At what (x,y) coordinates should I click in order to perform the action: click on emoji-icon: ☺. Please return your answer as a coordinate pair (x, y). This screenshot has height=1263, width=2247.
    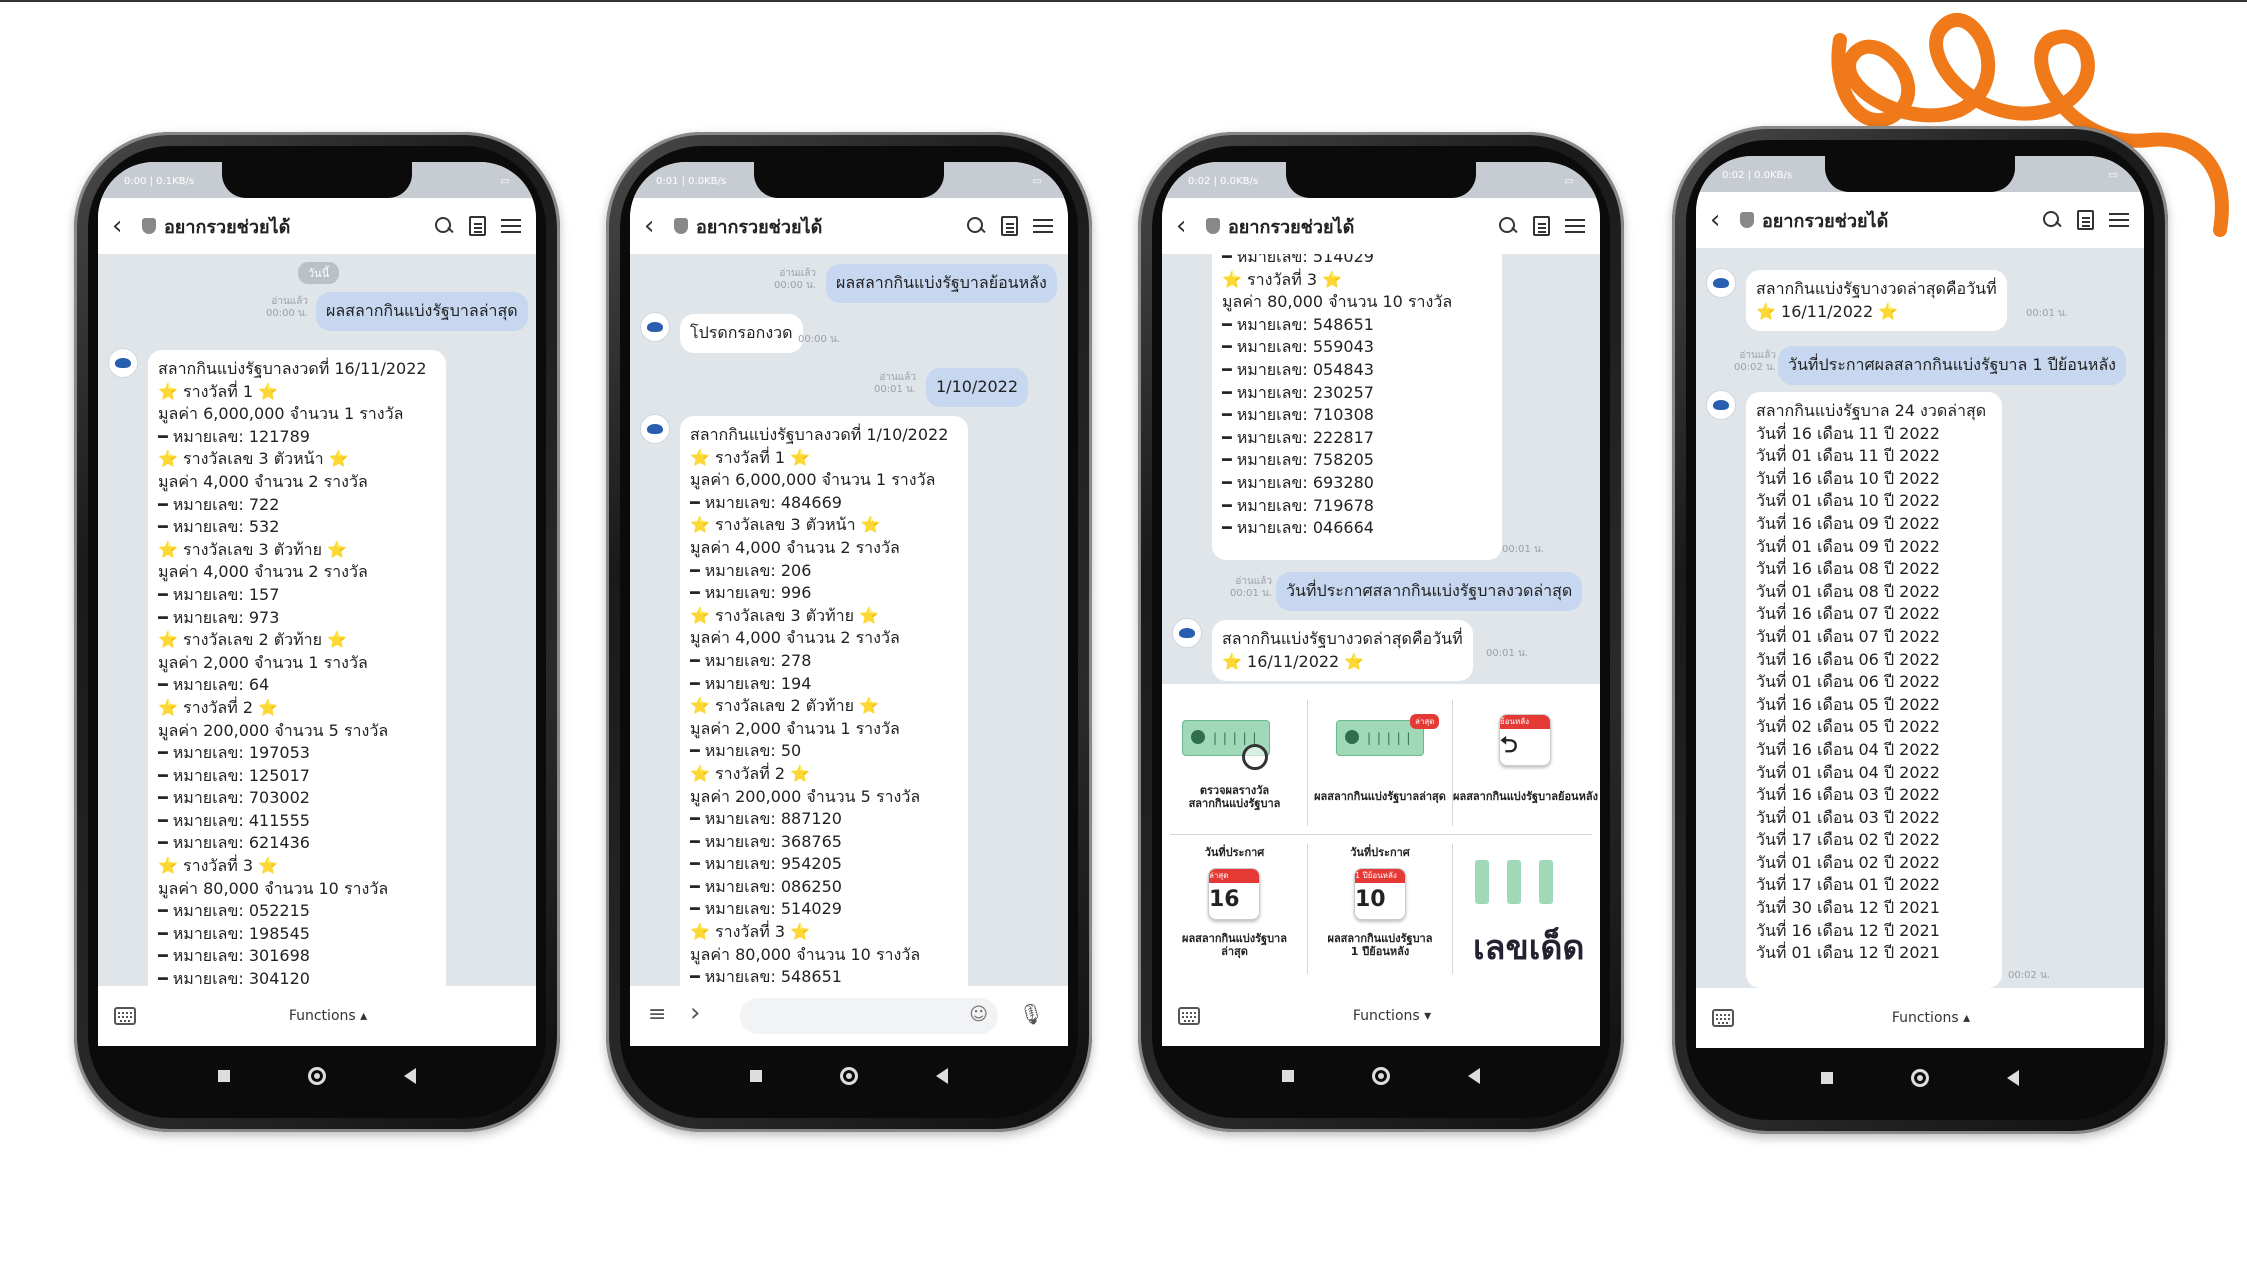
    Looking at the image, I should click on (978, 1014).